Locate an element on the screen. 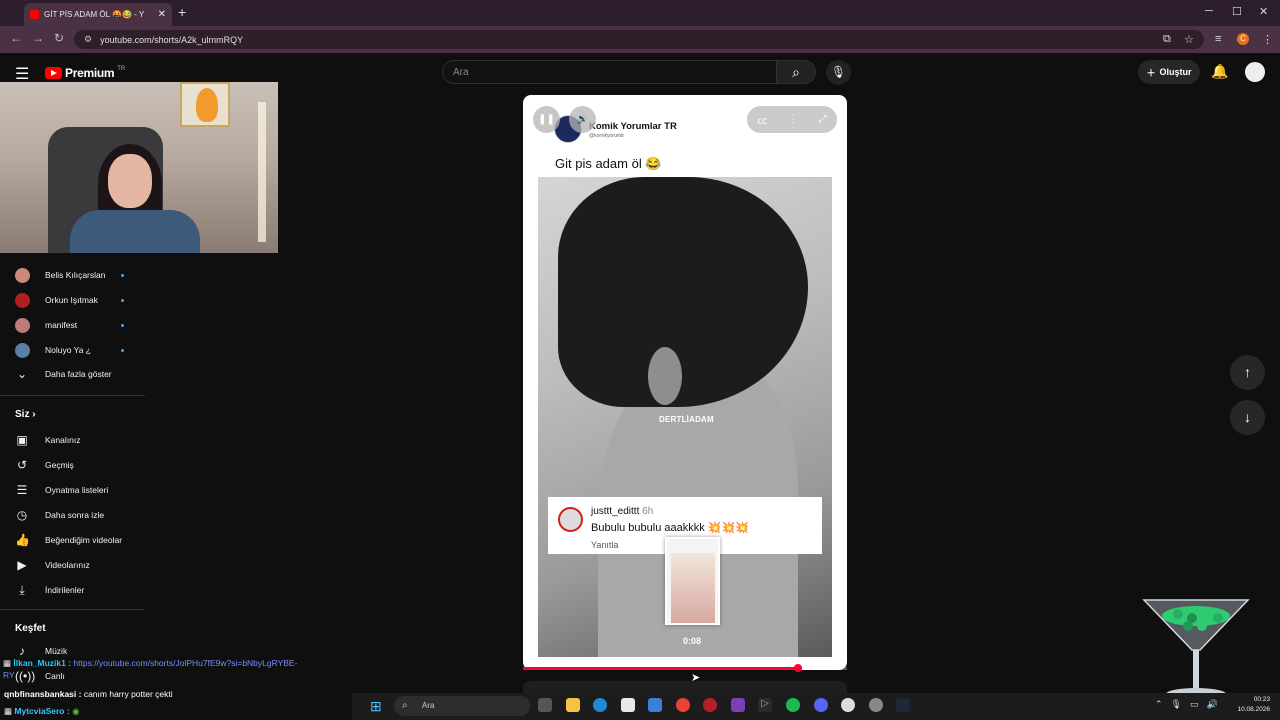 The image size is (1280, 720). microphone-icon: 🎙 is located at coordinates (1176, 704).